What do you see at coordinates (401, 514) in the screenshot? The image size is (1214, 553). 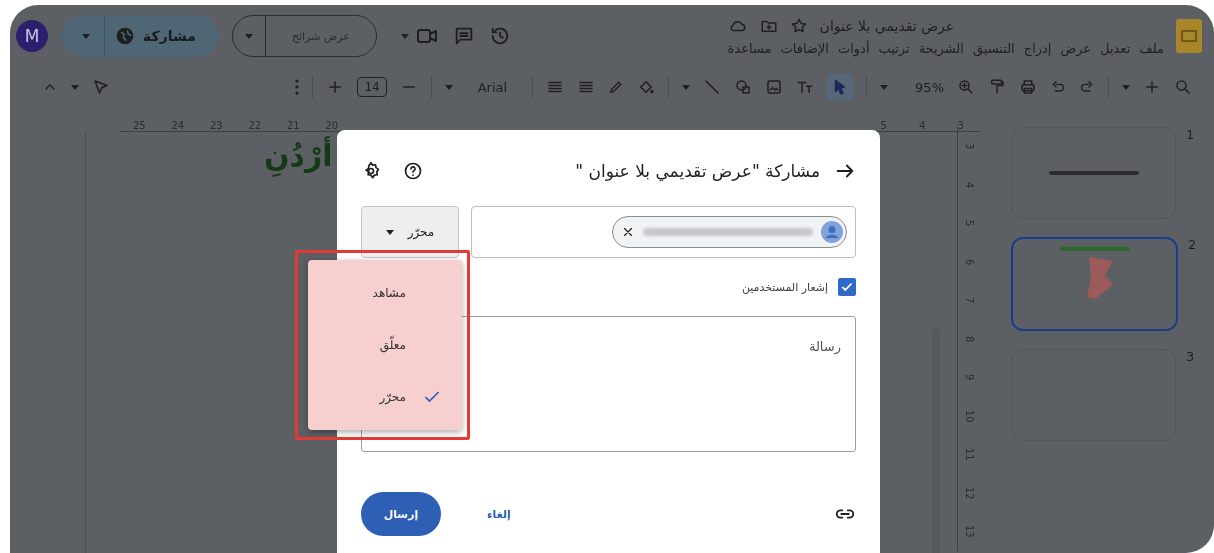 I see `send-button: إرسال` at bounding box center [401, 514].